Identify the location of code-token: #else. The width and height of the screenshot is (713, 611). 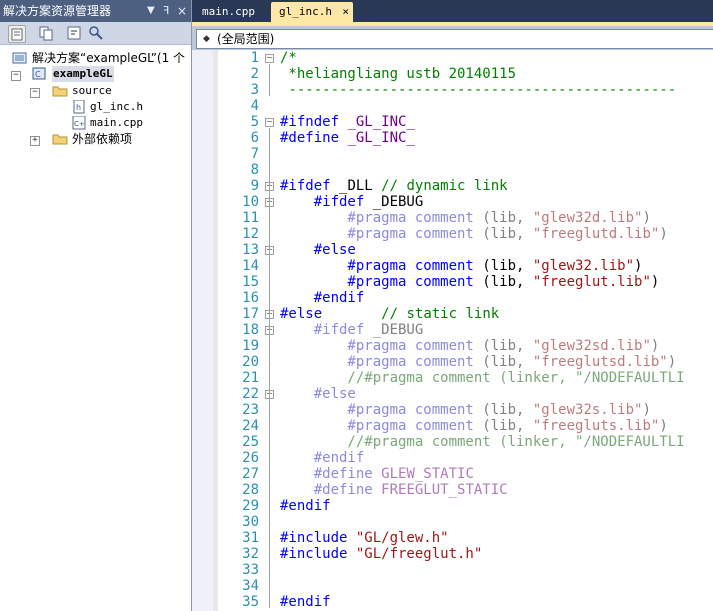
(318, 250).